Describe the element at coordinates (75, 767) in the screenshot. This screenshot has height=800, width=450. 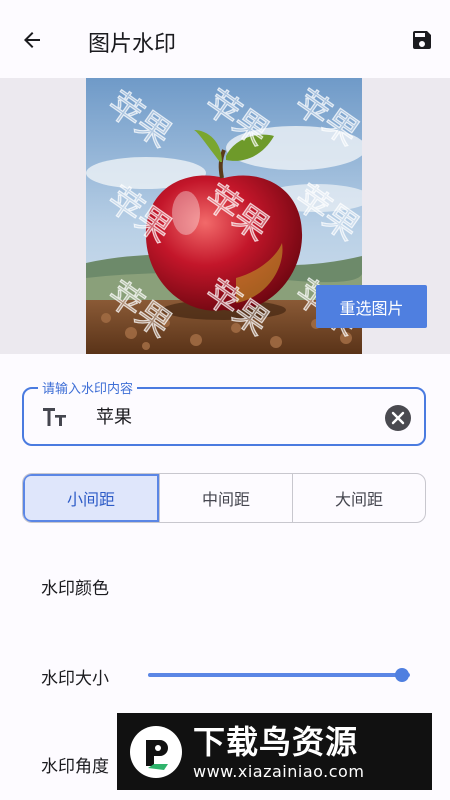
I see `watermark-angle-label: 水印角度` at that location.